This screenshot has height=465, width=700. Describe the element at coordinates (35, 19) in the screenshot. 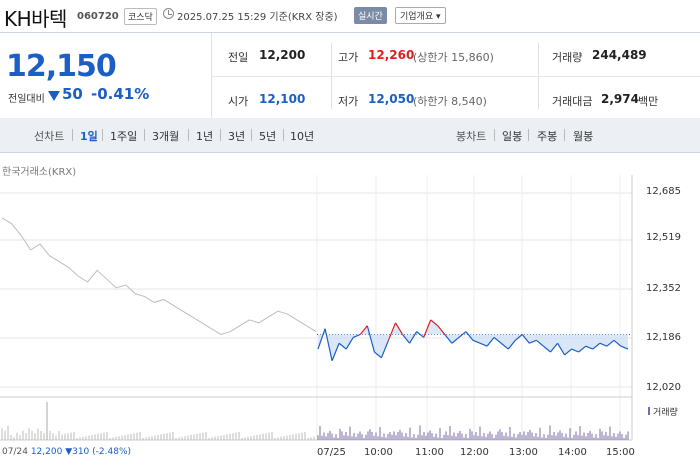

I see `stock-name: KH바텍` at that location.